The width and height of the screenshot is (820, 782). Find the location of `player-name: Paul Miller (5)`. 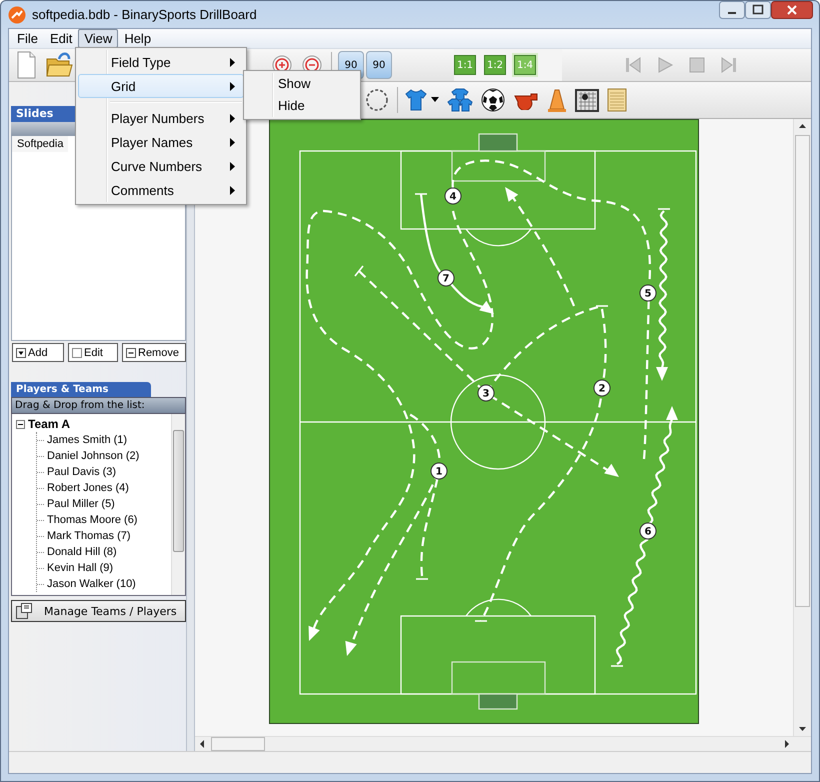

player-name: Paul Miller (5) is located at coordinates (81, 504).